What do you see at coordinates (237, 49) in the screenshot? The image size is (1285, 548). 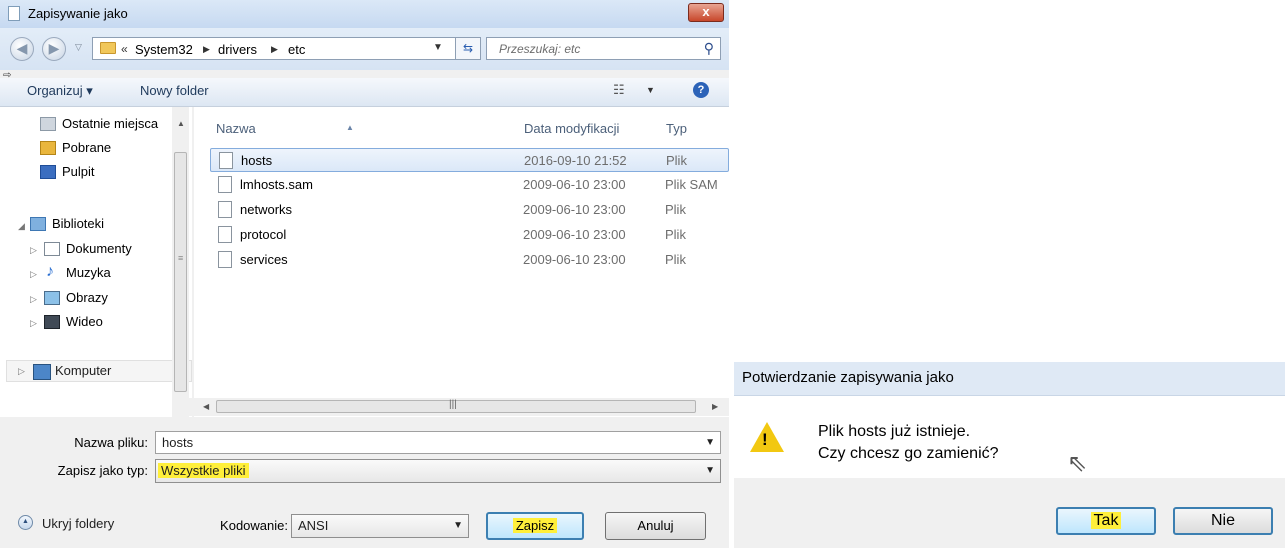 I see `breadcrumb-drivers: drivers` at bounding box center [237, 49].